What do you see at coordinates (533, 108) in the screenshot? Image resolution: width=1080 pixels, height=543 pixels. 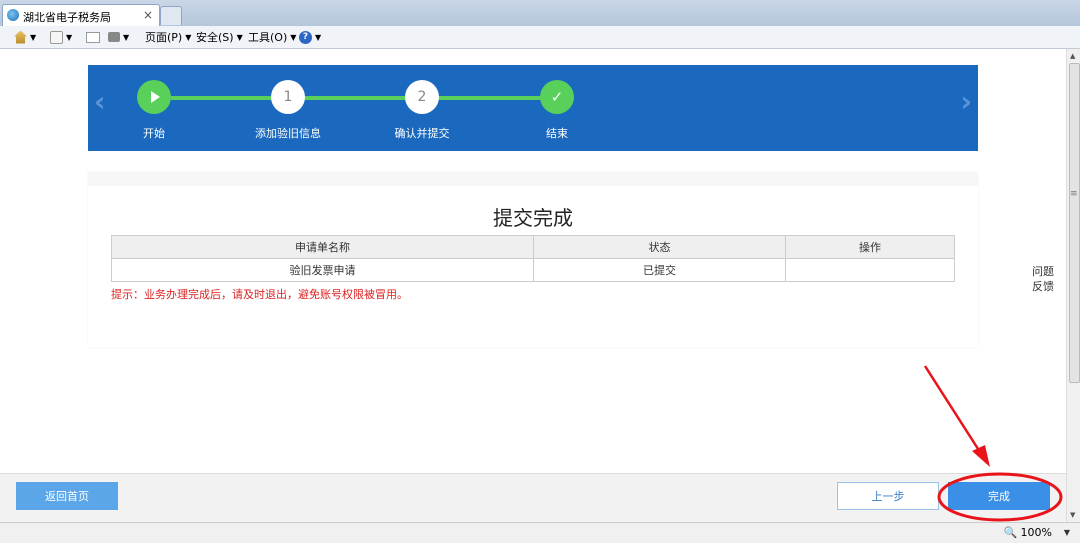 I see `progress-banner: ‹ › 1 2 ✓ 开始 添加验旧信息 确认并提交 结束` at bounding box center [533, 108].